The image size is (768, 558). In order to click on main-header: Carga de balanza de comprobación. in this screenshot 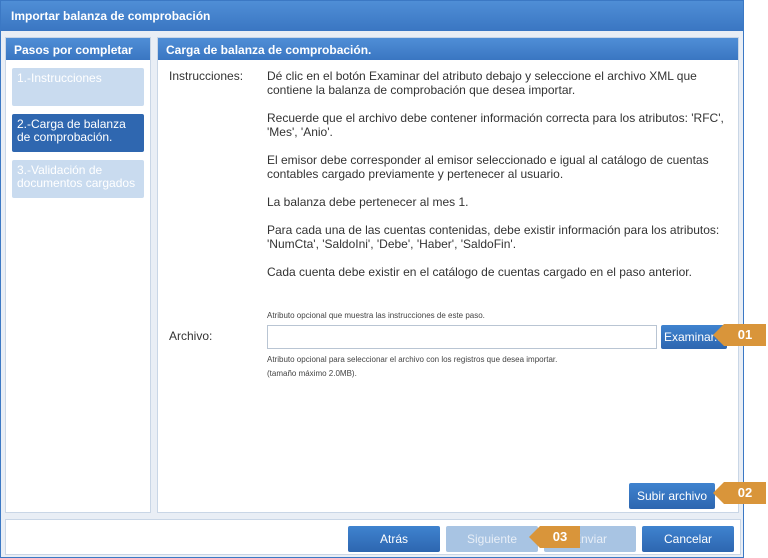, I will do `click(448, 49)`.